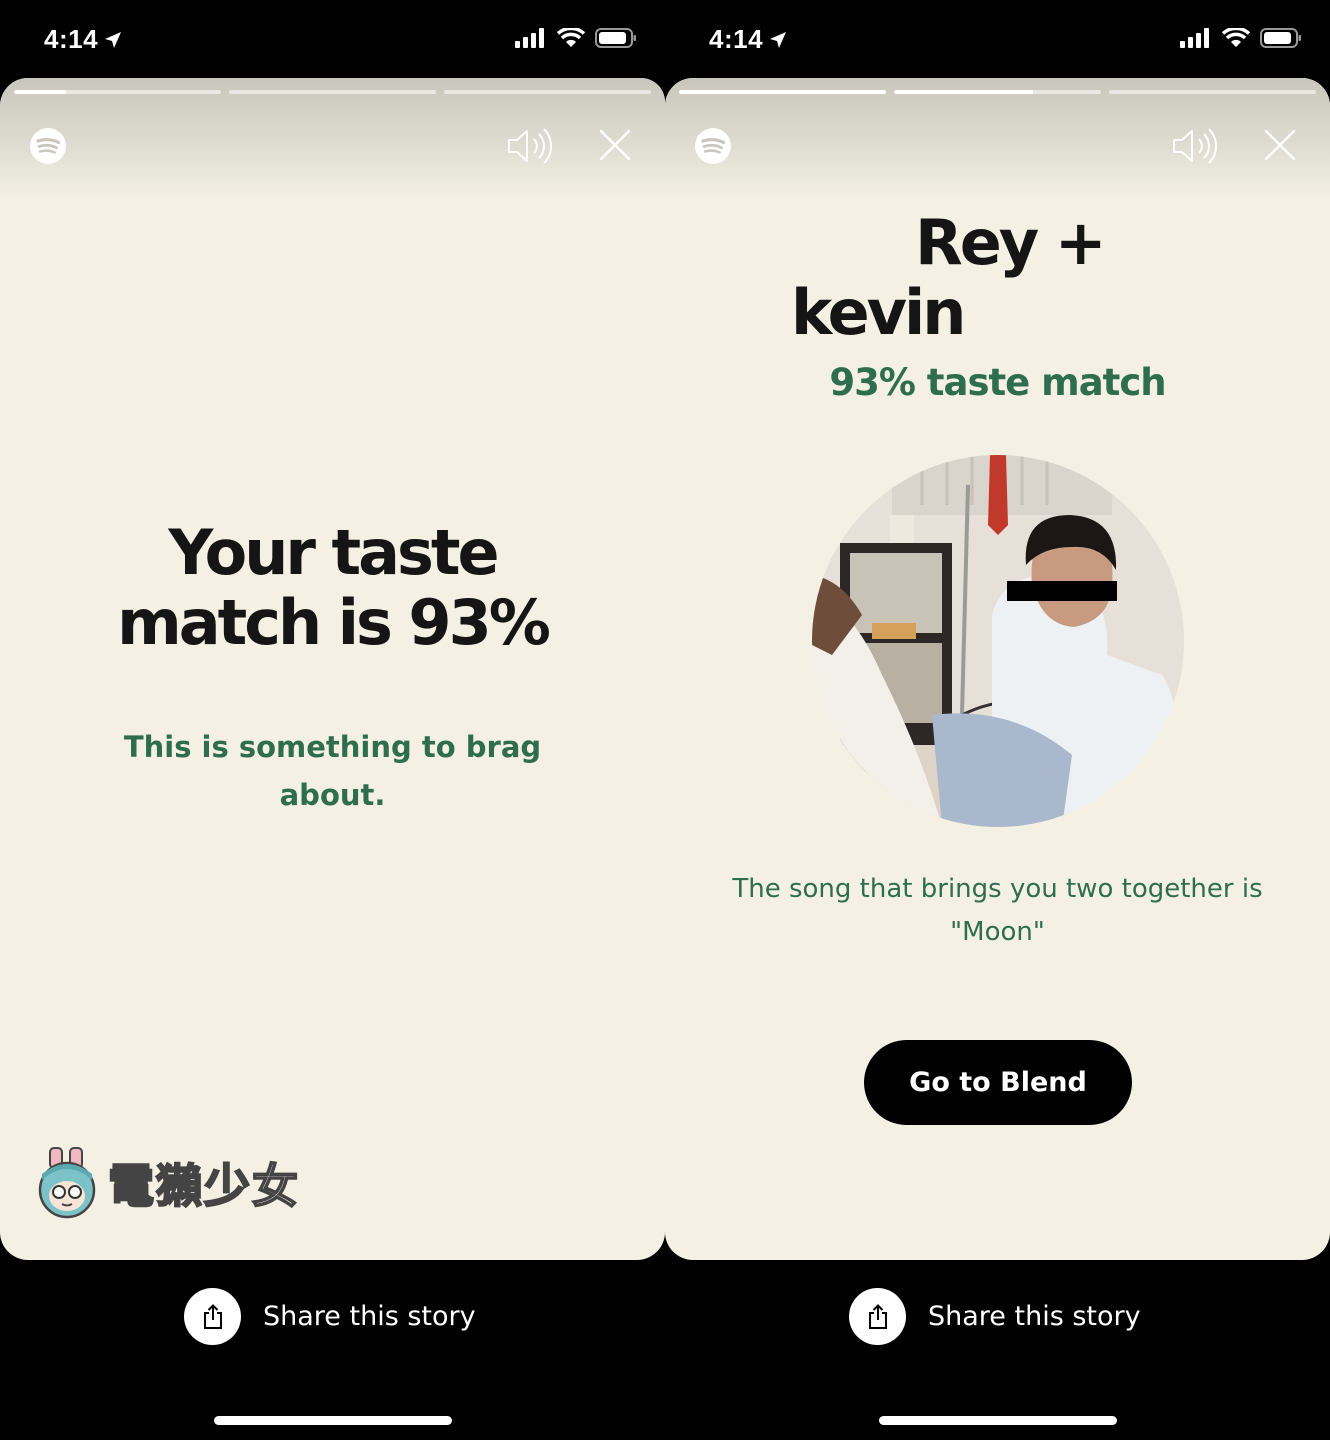  I want to click on watermark: 電獺少女, so click(168, 1183).